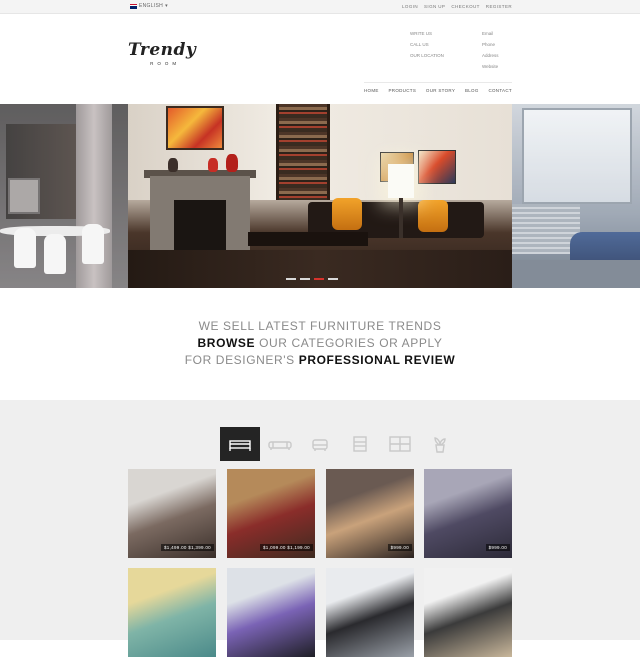  I want to click on language-selector: ENGLISH ▾, so click(149, 6).